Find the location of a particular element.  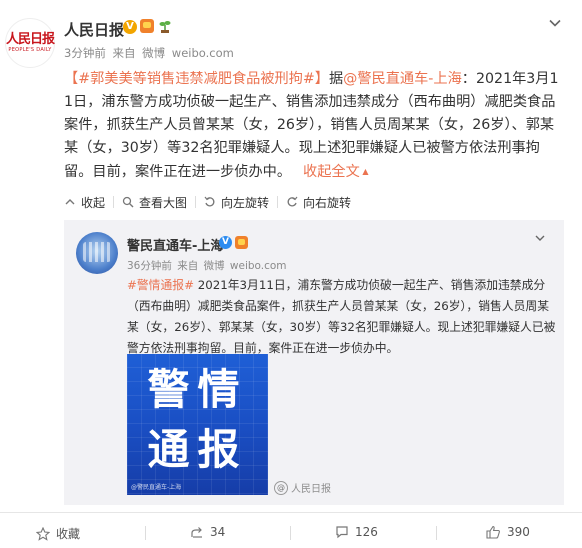

comment-button: 126 is located at coordinates (356, 532).